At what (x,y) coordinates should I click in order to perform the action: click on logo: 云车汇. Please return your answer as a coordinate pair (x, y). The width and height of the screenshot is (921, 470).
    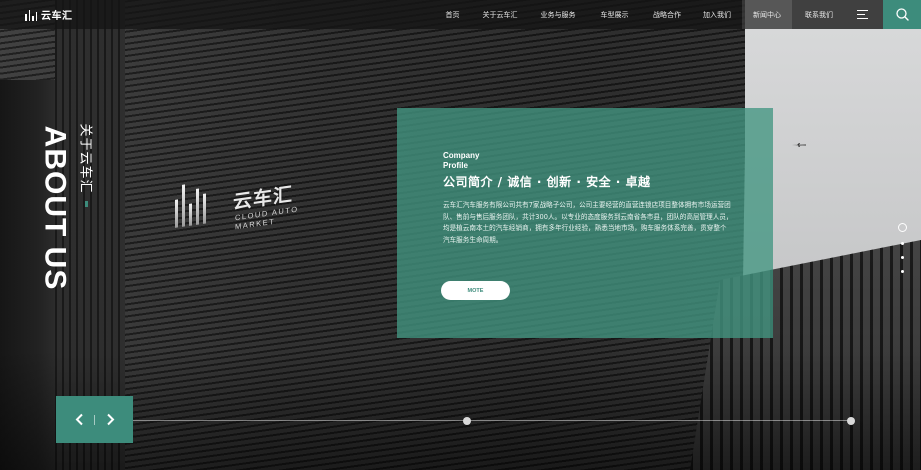
    Looking at the image, I should click on (49, 14).